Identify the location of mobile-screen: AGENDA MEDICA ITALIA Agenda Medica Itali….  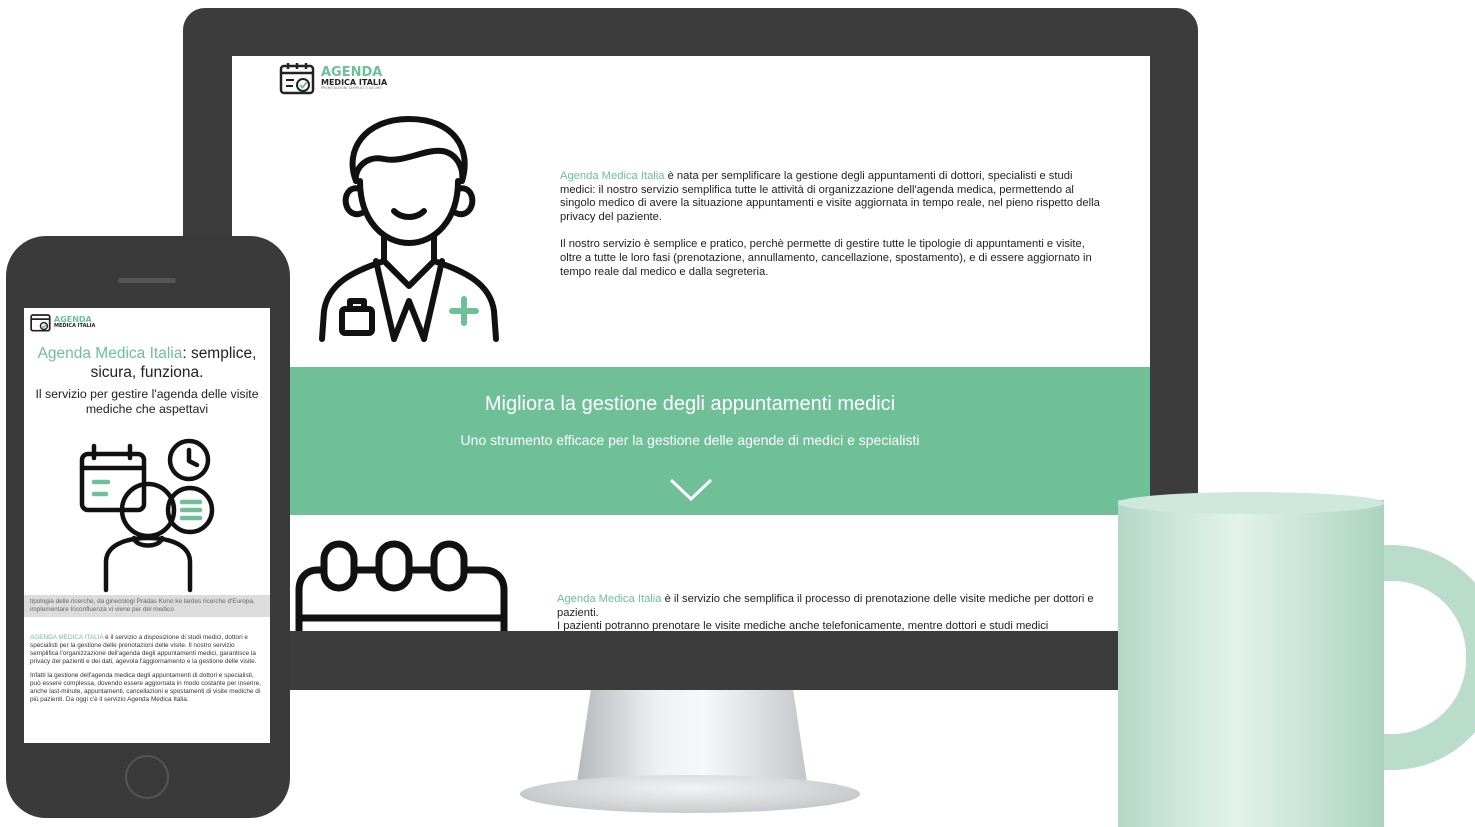
(147, 525).